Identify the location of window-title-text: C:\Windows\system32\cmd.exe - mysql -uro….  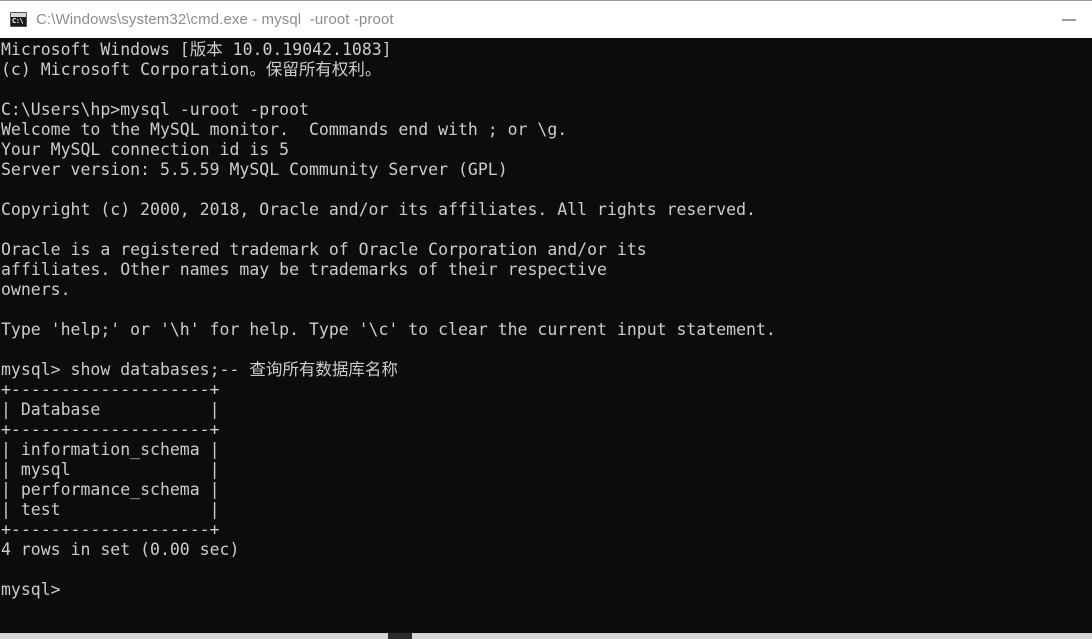
(215, 19).